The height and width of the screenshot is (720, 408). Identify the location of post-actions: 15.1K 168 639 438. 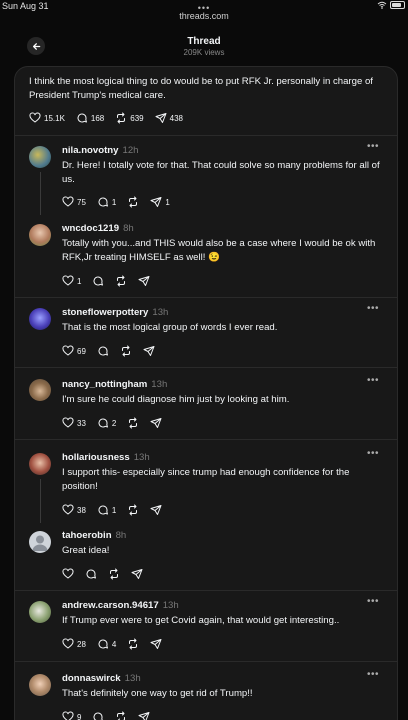
(111, 118).